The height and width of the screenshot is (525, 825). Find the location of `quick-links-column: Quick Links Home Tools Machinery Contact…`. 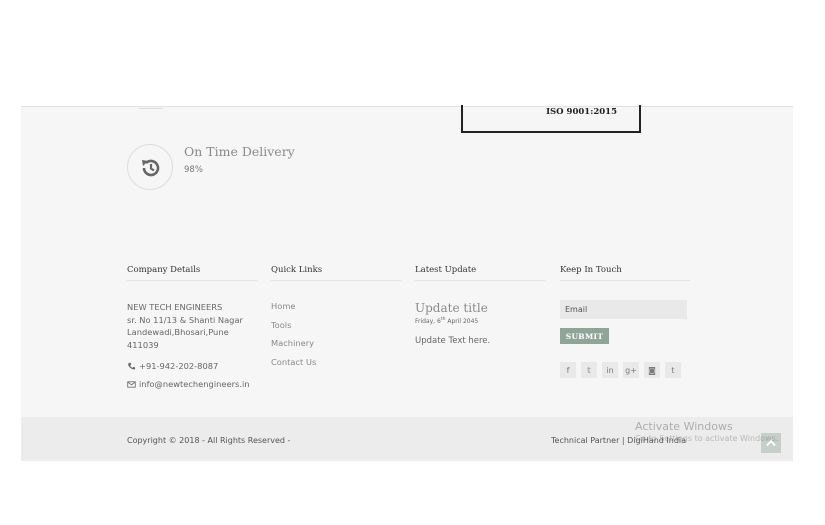

quick-links-column: Quick Links Home Tools Machinery Contact… is located at coordinates (336, 320).